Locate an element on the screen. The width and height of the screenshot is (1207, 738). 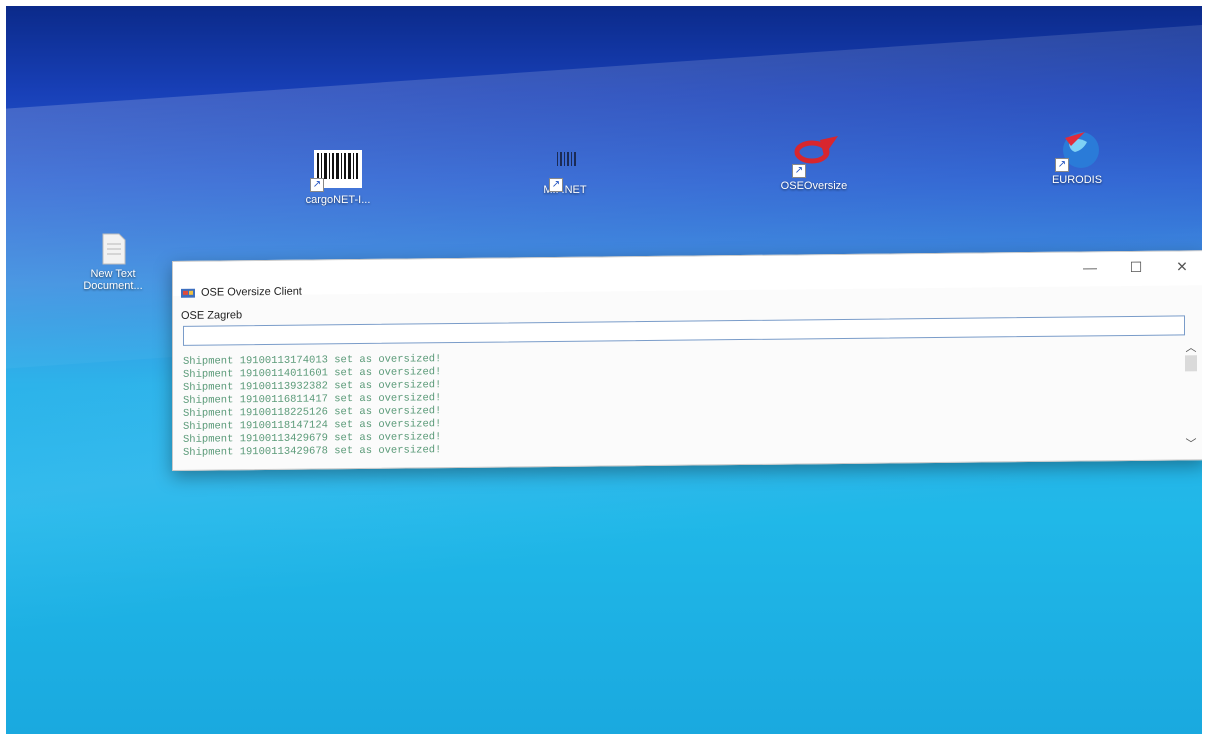
desktop-icon-mip-net: ↗ MIP.NET is located at coordinates (565, 172).